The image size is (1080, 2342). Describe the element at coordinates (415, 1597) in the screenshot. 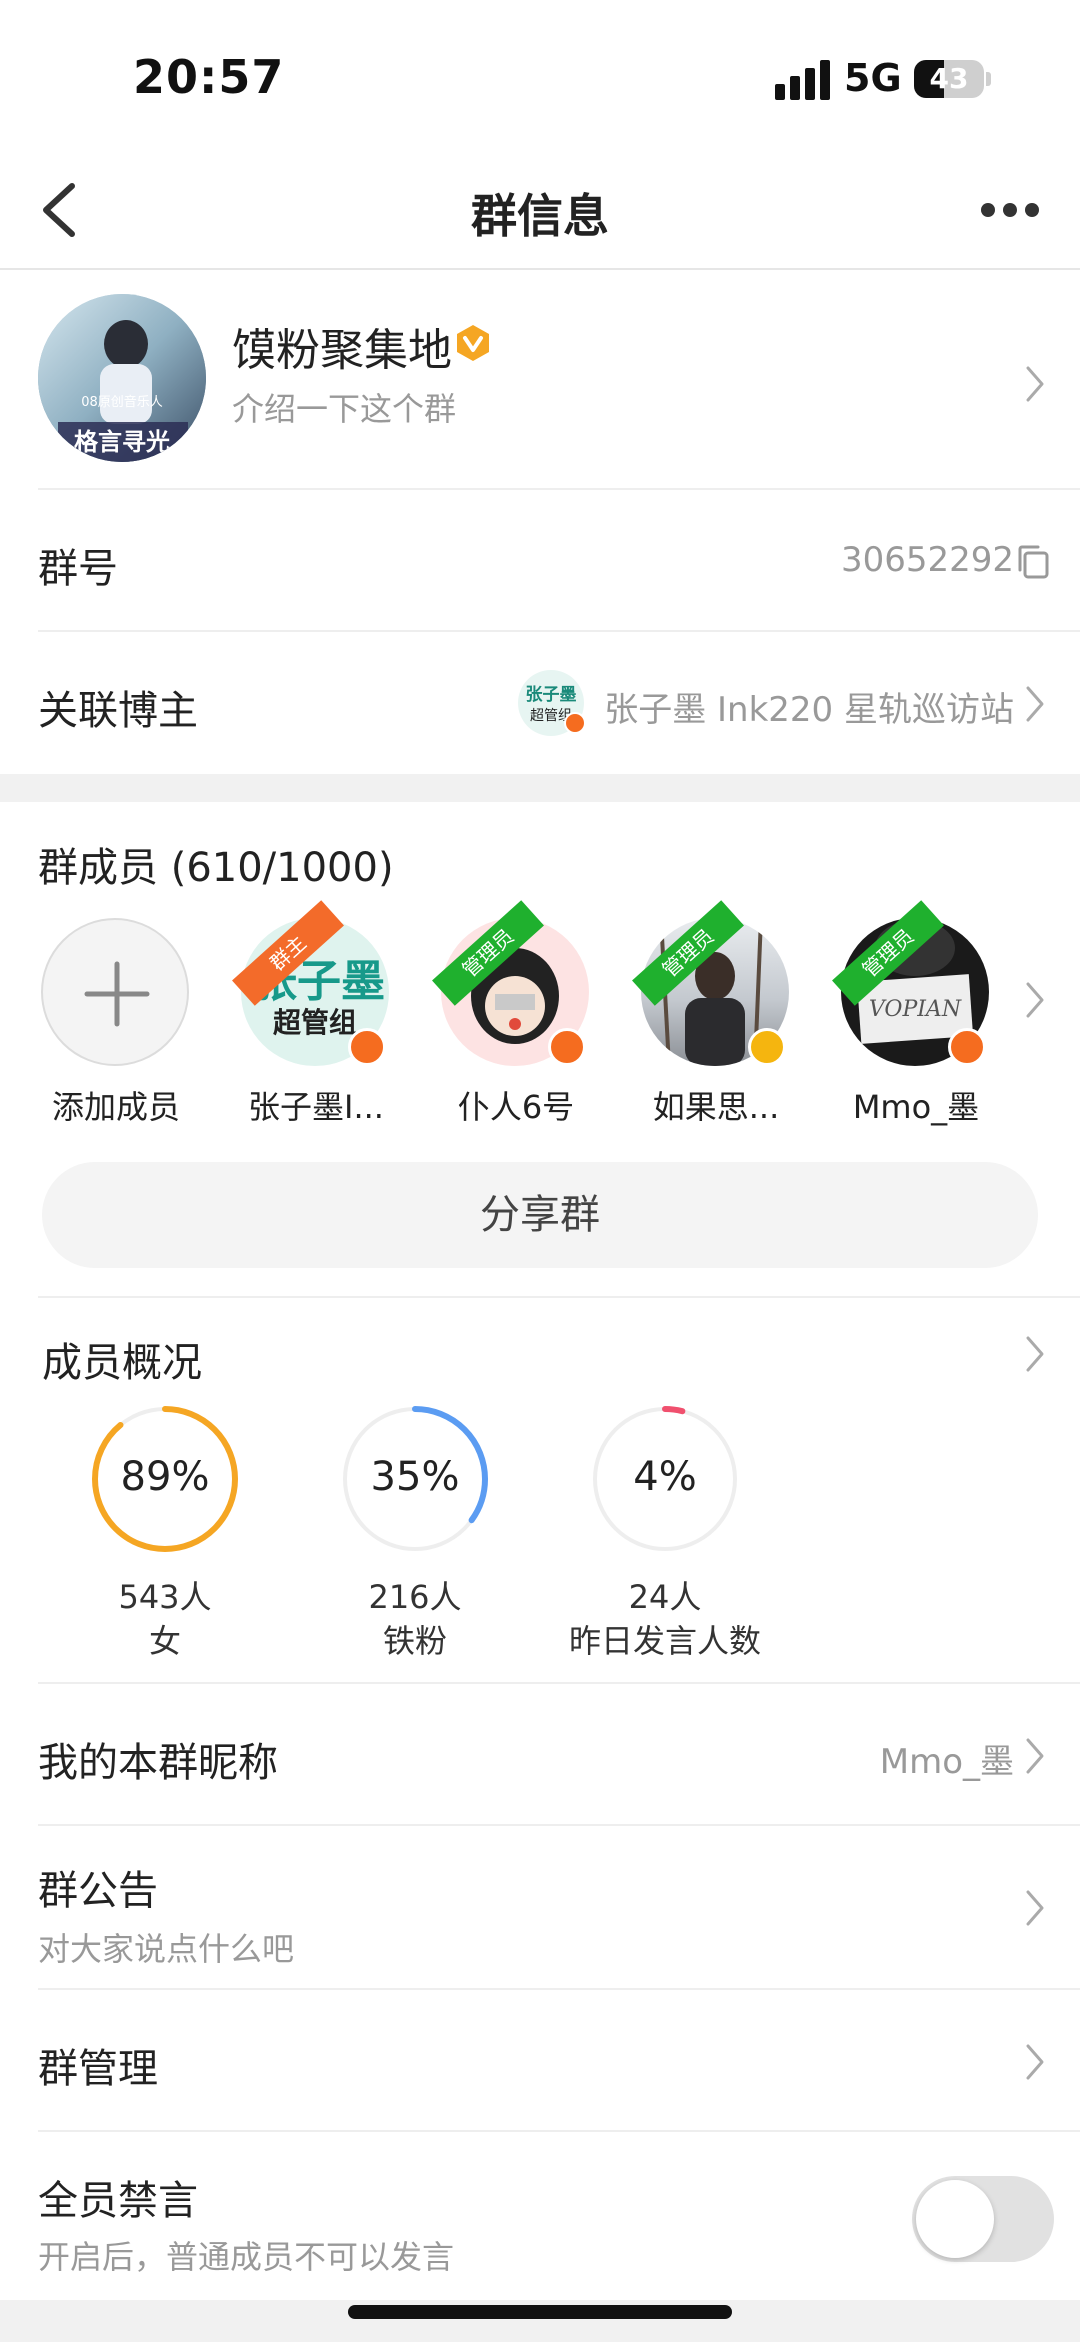

I see `stat-count: 216人` at that location.